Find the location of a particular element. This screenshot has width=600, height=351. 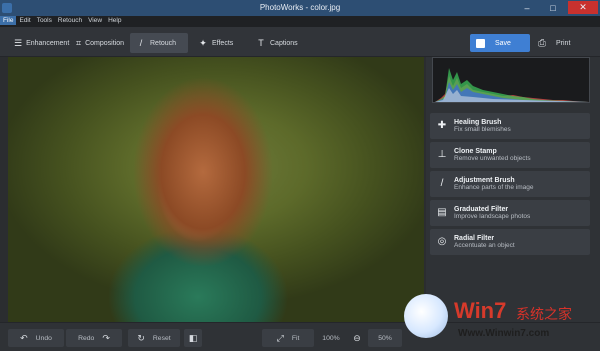

undo-label: Undo is located at coordinates (43, 338).